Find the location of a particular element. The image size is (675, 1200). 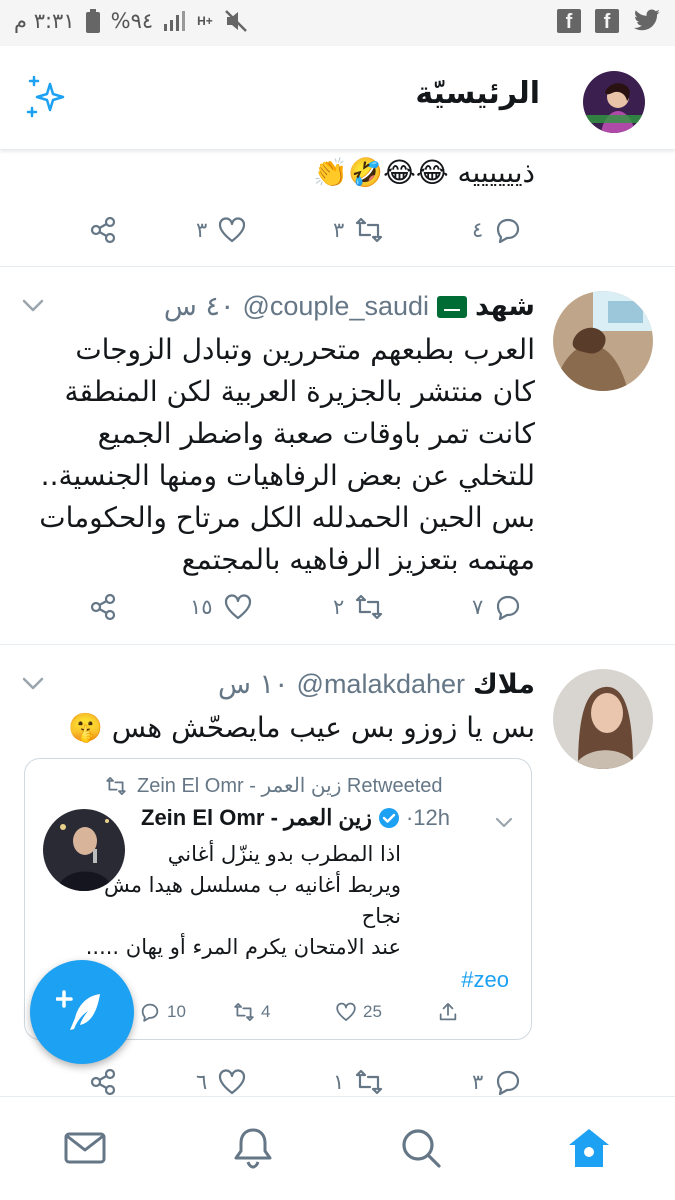

reply-button: ٣ is located at coordinates (497, 1079).